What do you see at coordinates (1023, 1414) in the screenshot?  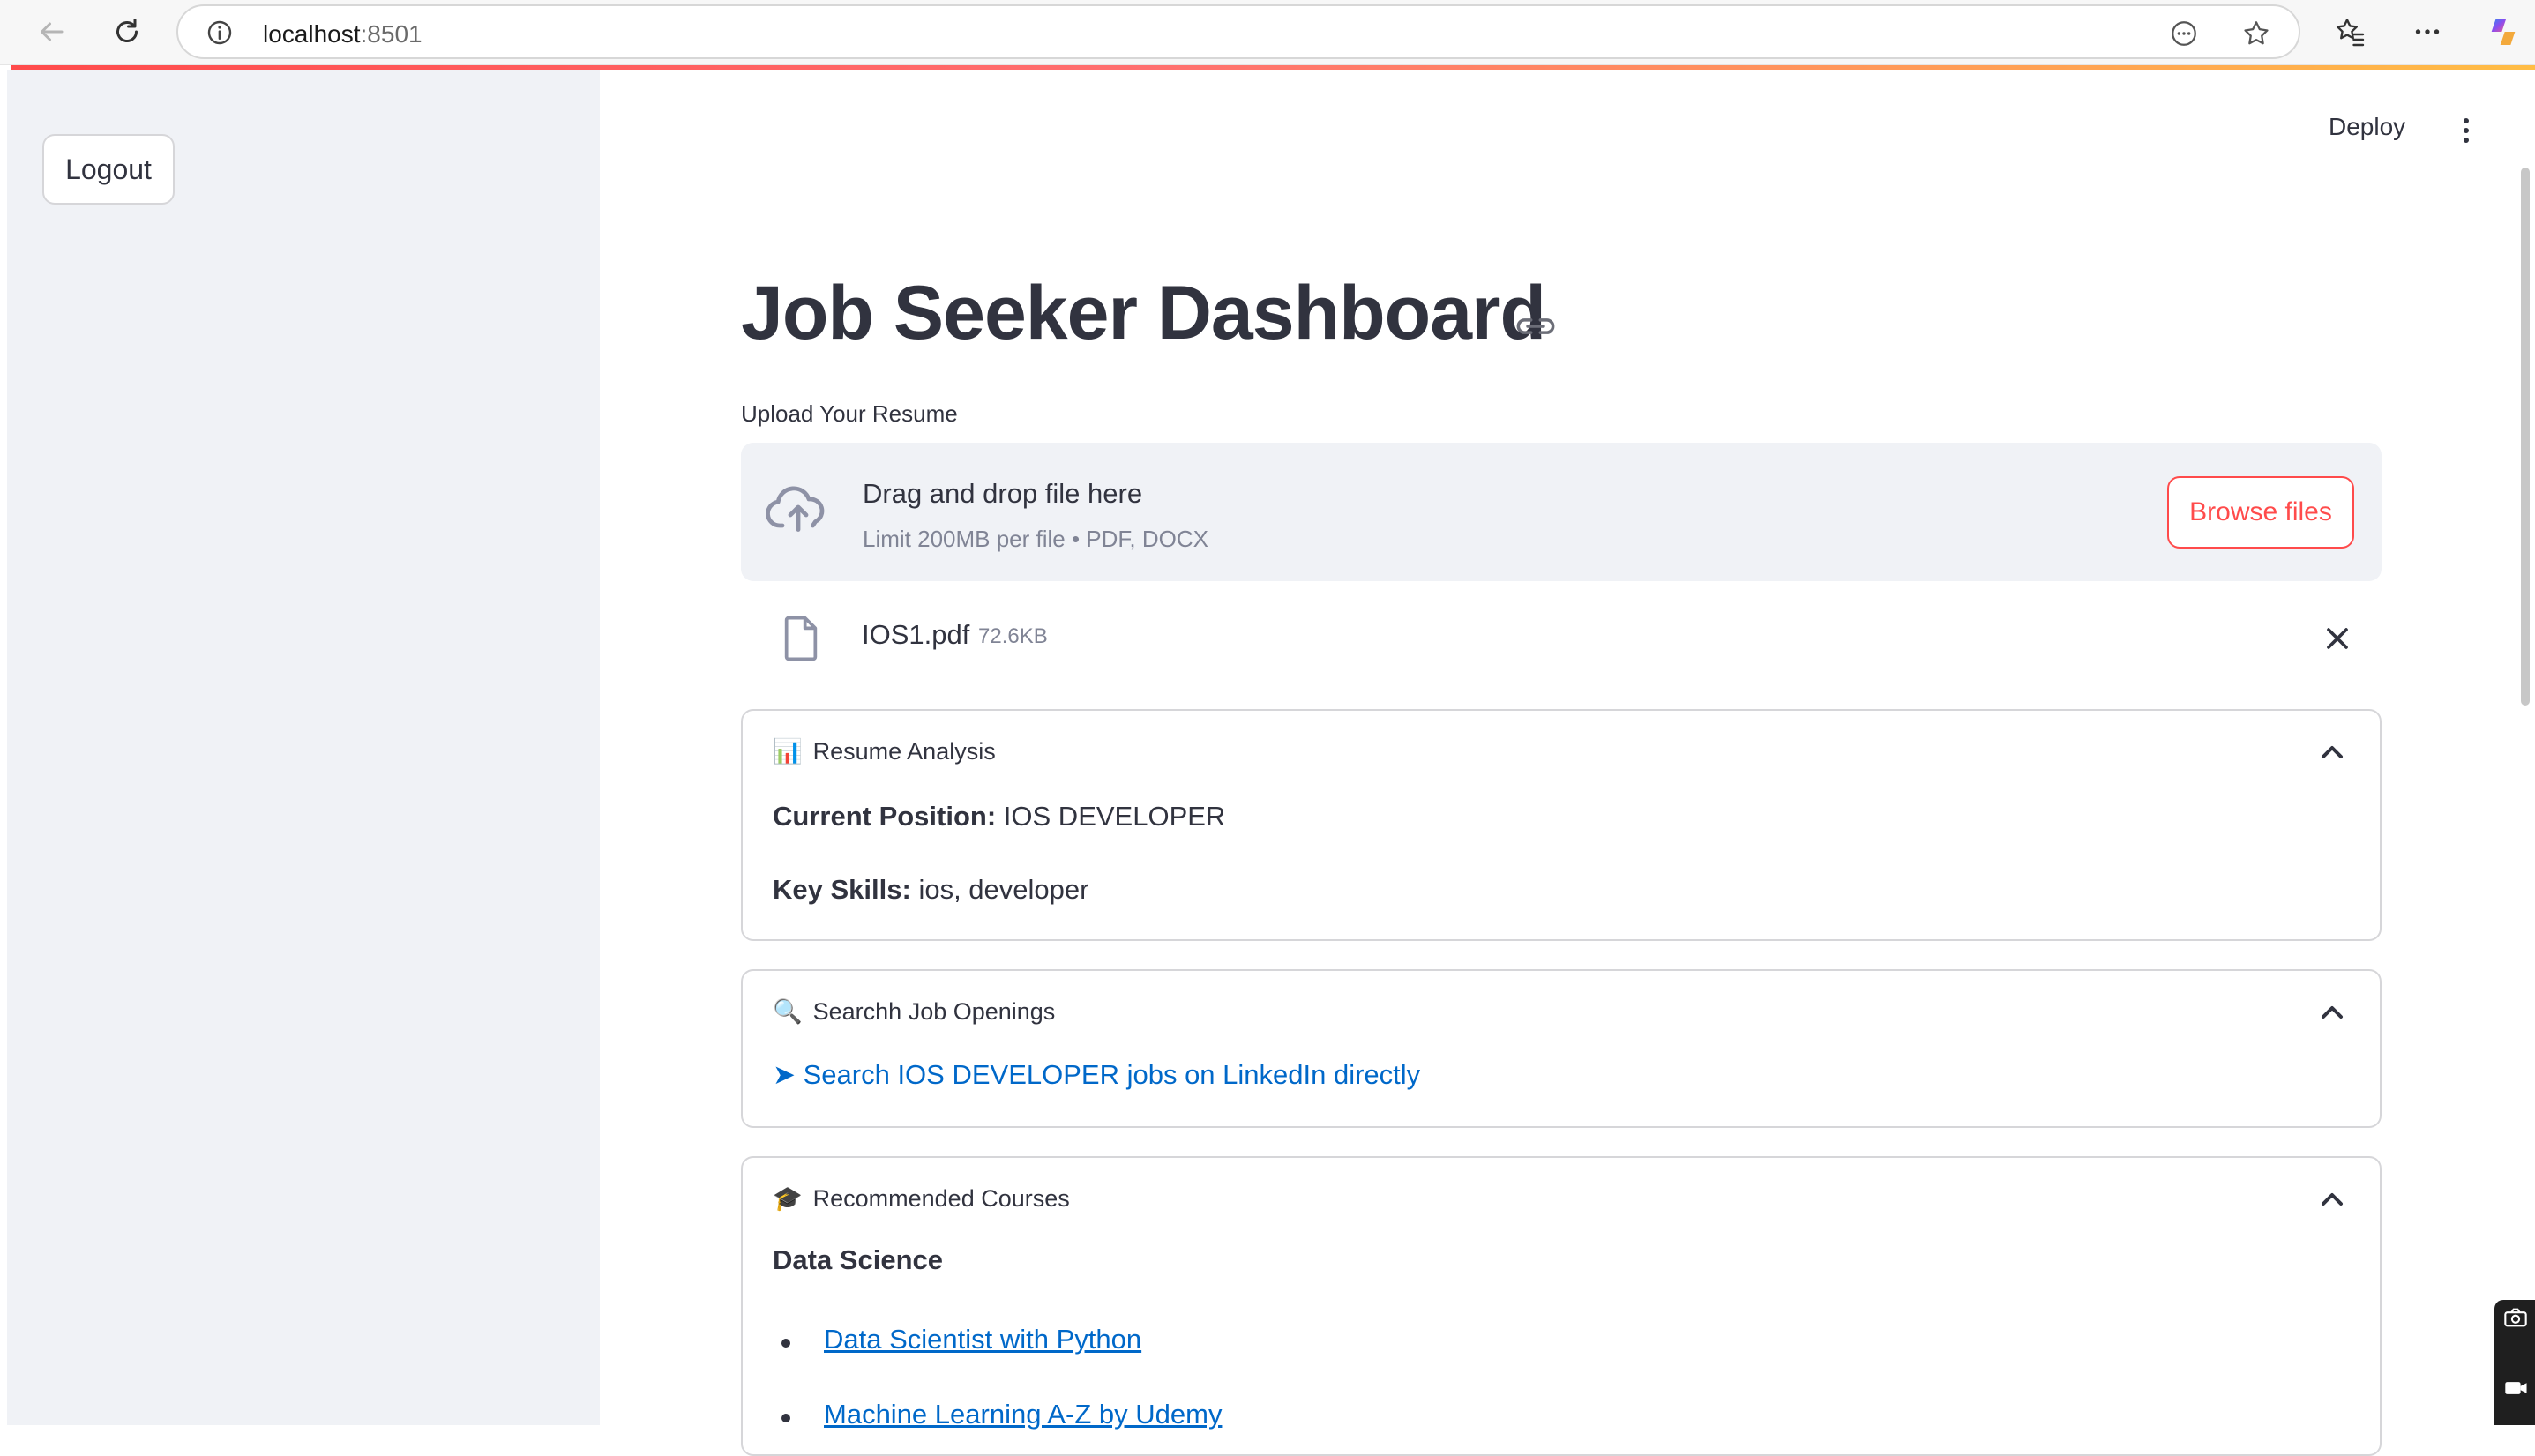 I see `course-link: Machine Learning A-Z by Udemy` at bounding box center [1023, 1414].